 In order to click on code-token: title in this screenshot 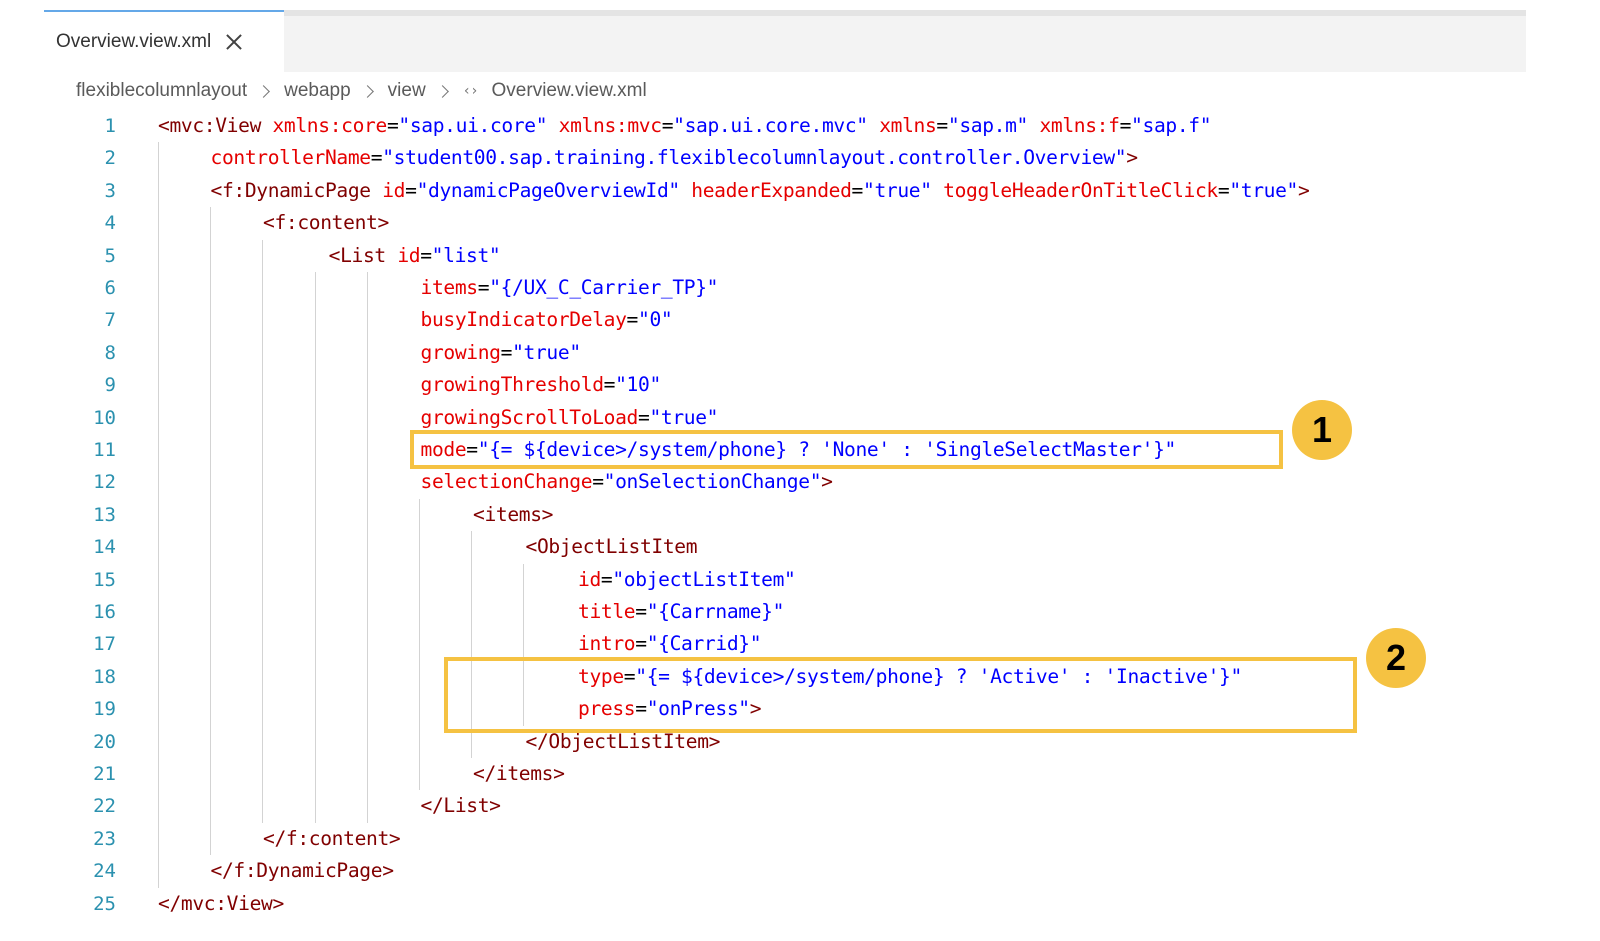, I will do `click(607, 611)`.